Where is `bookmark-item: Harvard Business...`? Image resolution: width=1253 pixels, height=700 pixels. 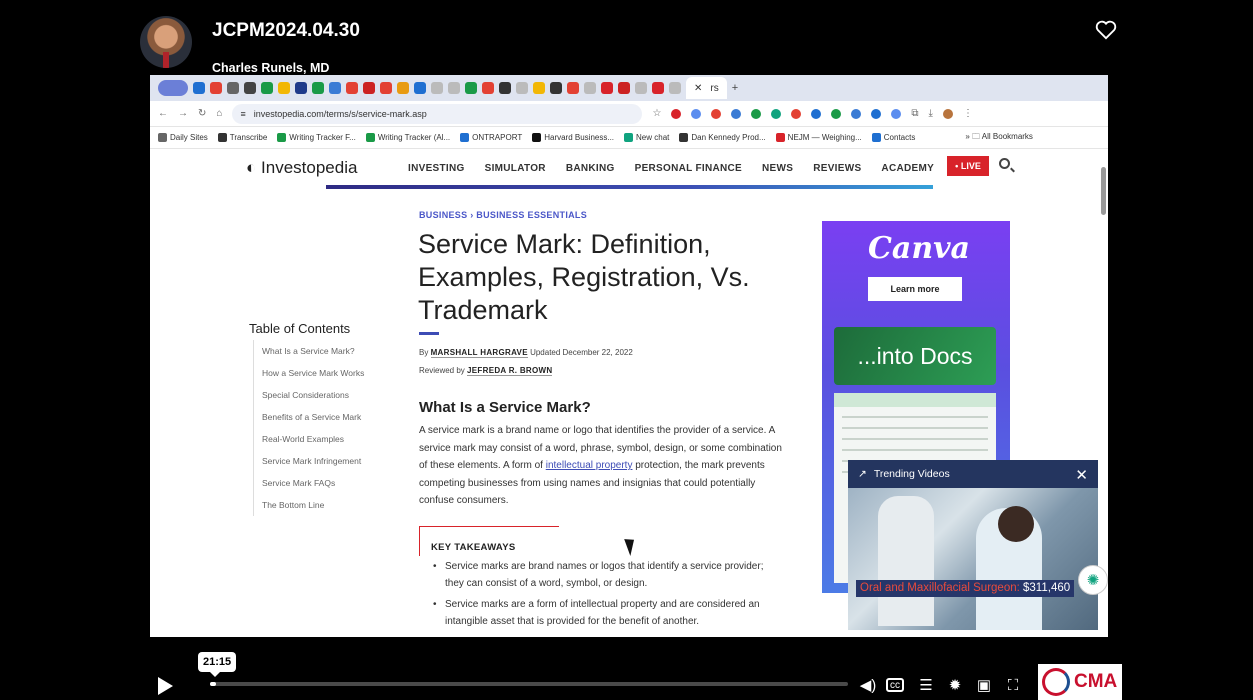
bookmark-item: Harvard Business... is located at coordinates (573, 137).